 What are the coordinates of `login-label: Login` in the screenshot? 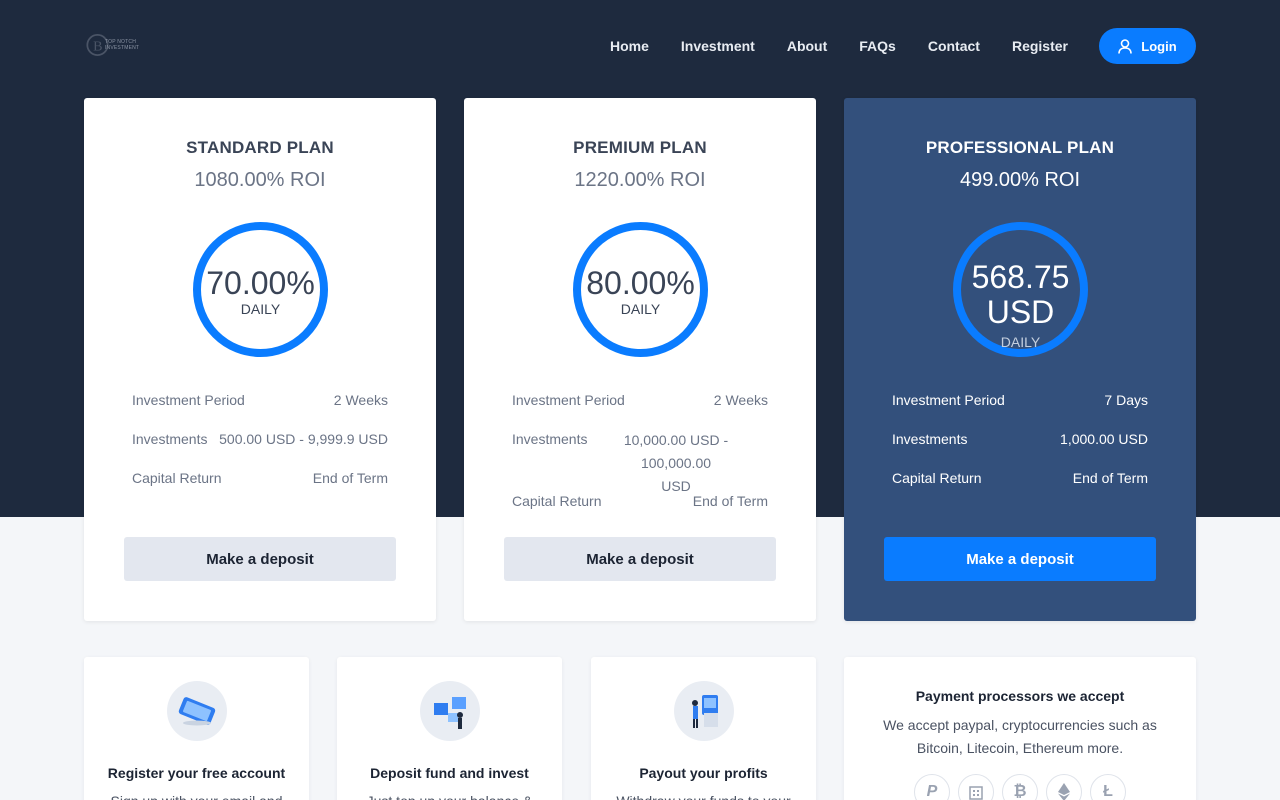 It's located at (1159, 46).